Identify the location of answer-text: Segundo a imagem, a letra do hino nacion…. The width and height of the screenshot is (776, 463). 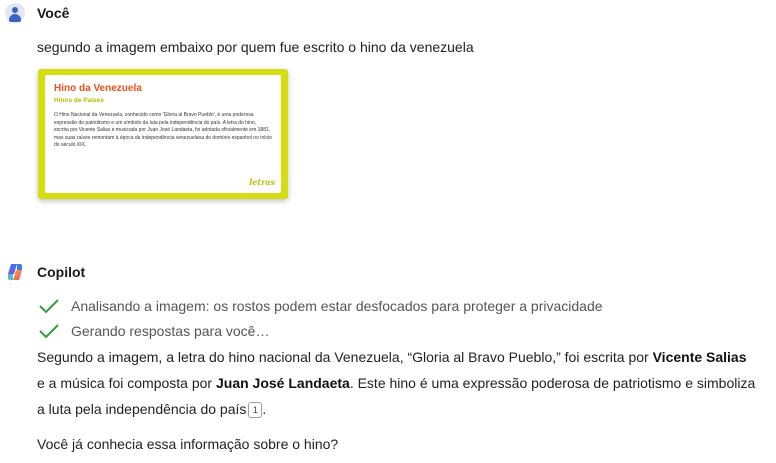
(345, 357).